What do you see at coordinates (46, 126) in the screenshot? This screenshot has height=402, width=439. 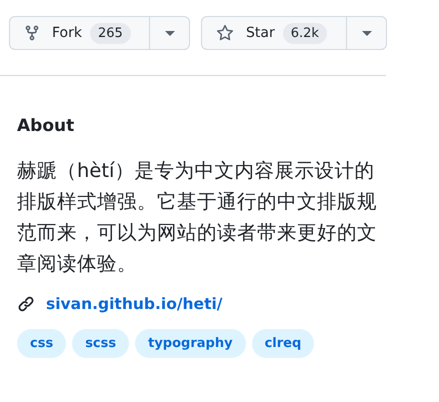 I see `about-heading: About` at bounding box center [46, 126].